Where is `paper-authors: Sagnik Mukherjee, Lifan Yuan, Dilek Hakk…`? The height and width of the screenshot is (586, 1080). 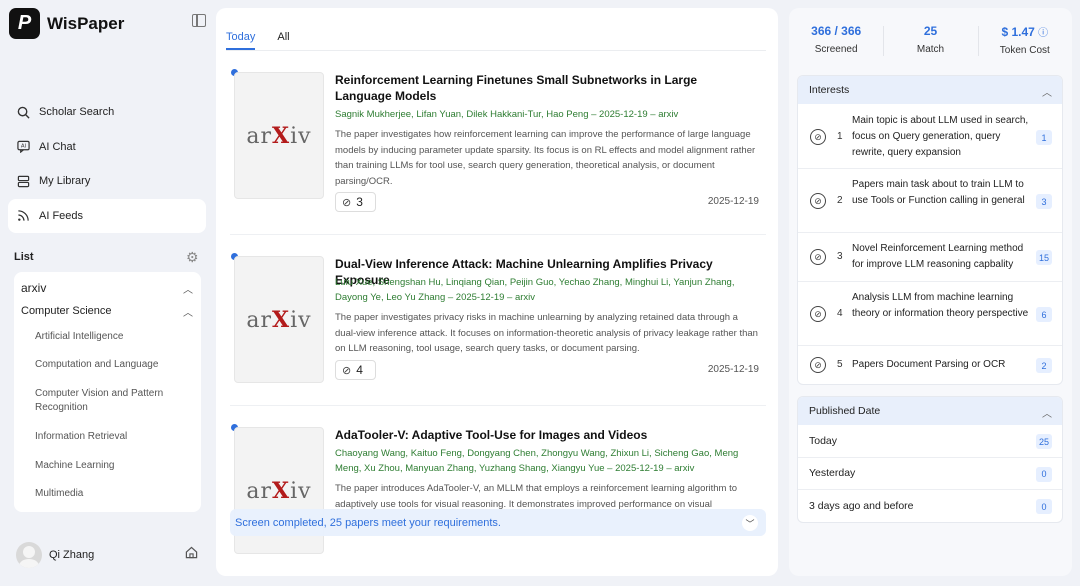 paper-authors: Sagnik Mukherjee, Lifan Yuan, Dilek Hakk… is located at coordinates (507, 114).